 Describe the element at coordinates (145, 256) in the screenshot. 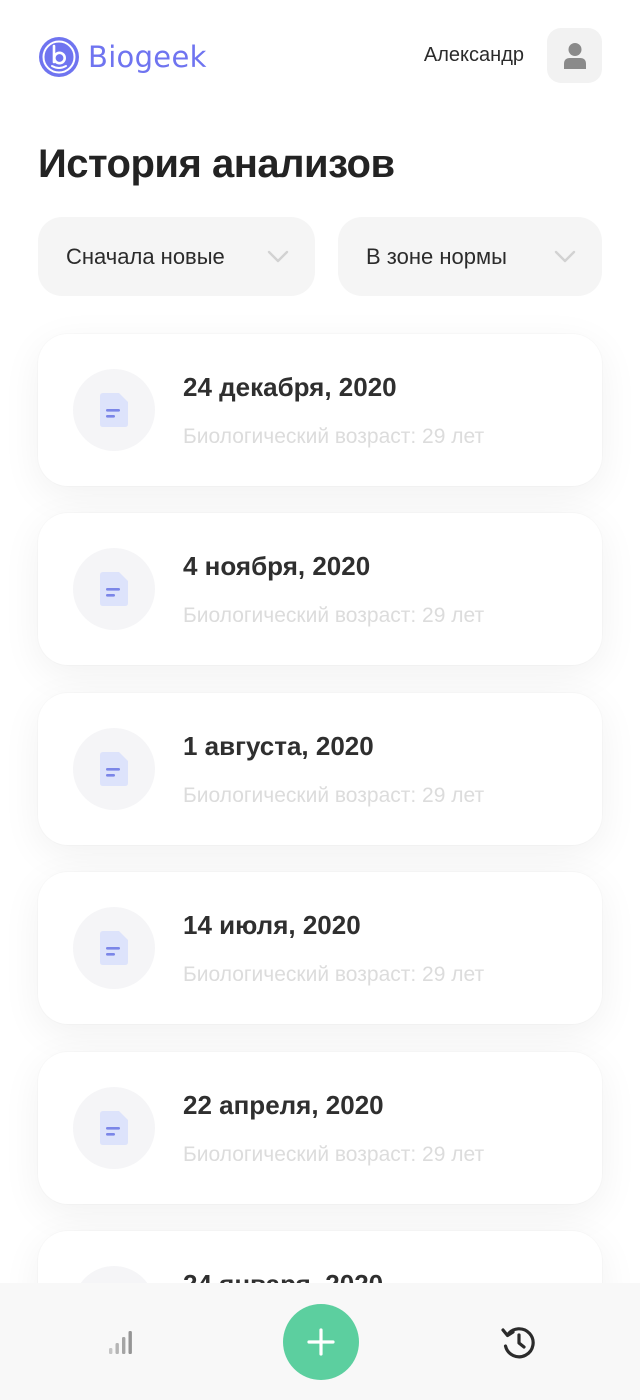

I see `sort-dropdown-label: Сначала новые` at that location.